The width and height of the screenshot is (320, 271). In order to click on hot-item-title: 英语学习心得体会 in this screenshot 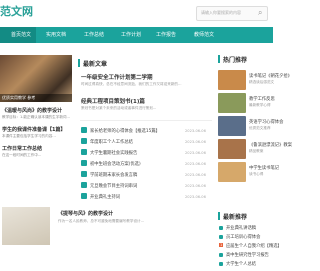, I will do `click(266, 122)`.